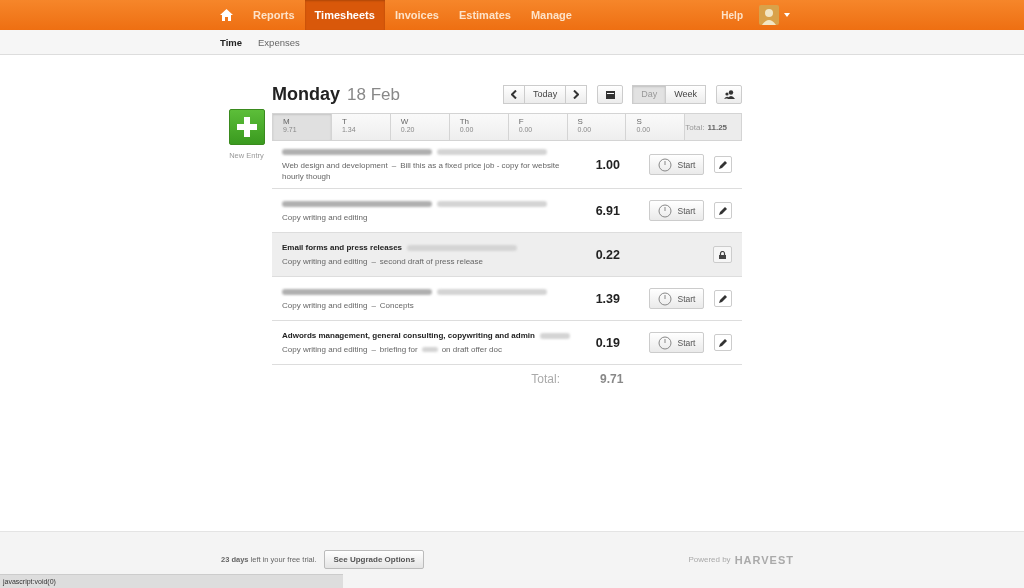 This screenshot has width=1024, height=588. I want to click on entry-description: Copy writing and editing – Concepts, so click(348, 305).